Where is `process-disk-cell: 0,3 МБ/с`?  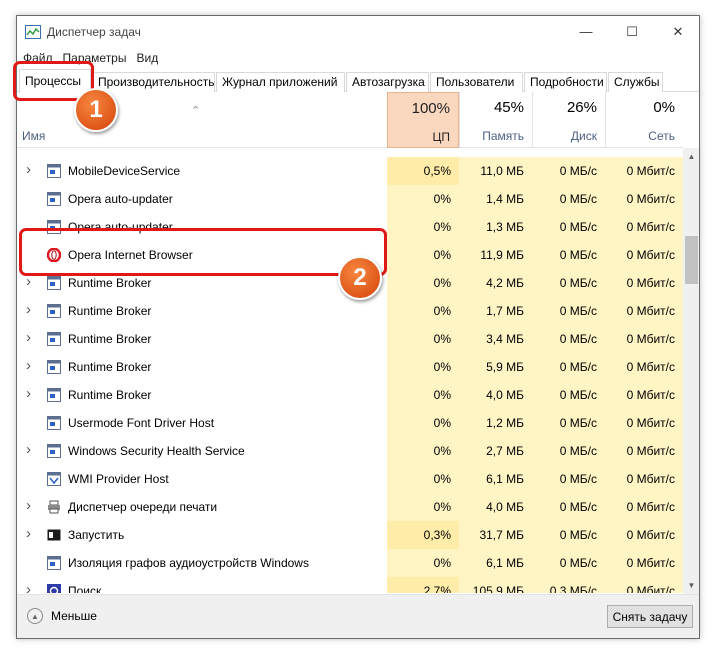
process-disk-cell: 0,3 МБ/с is located at coordinates (568, 585).